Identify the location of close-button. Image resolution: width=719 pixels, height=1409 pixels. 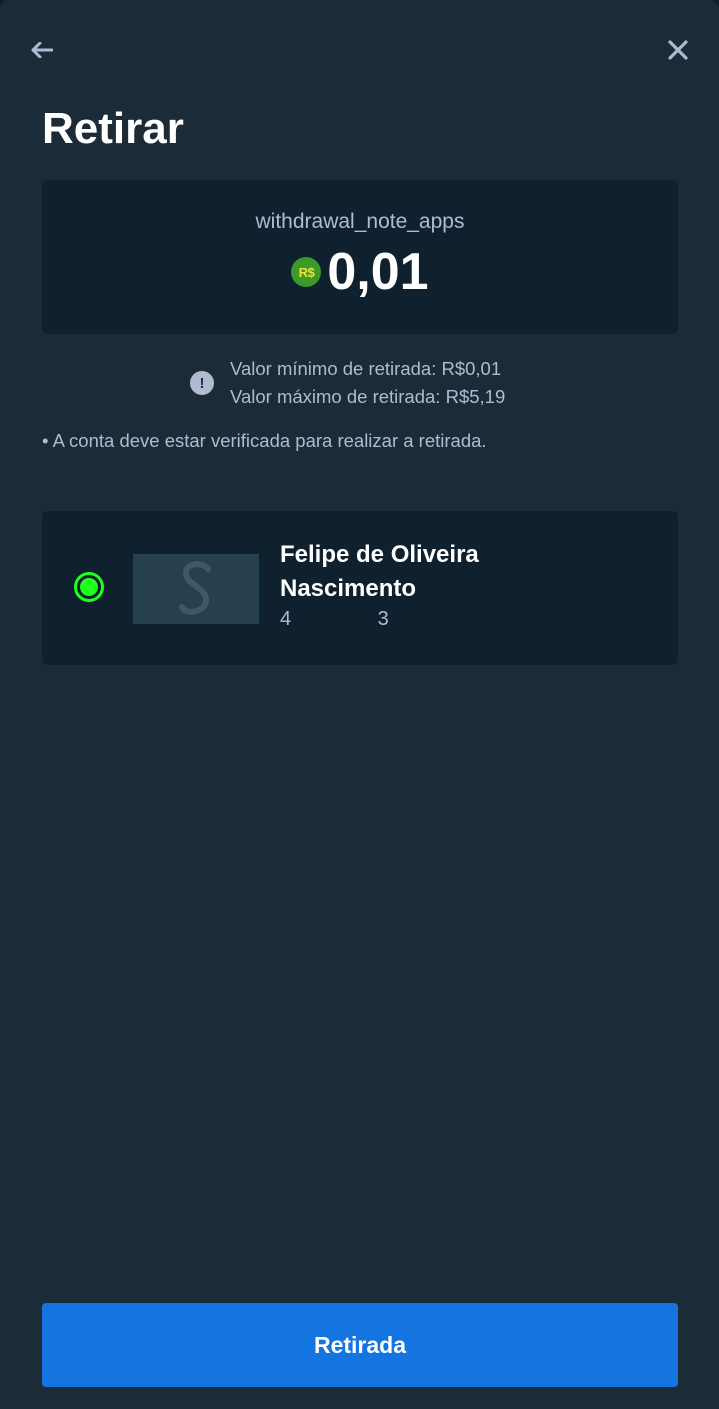
(678, 50).